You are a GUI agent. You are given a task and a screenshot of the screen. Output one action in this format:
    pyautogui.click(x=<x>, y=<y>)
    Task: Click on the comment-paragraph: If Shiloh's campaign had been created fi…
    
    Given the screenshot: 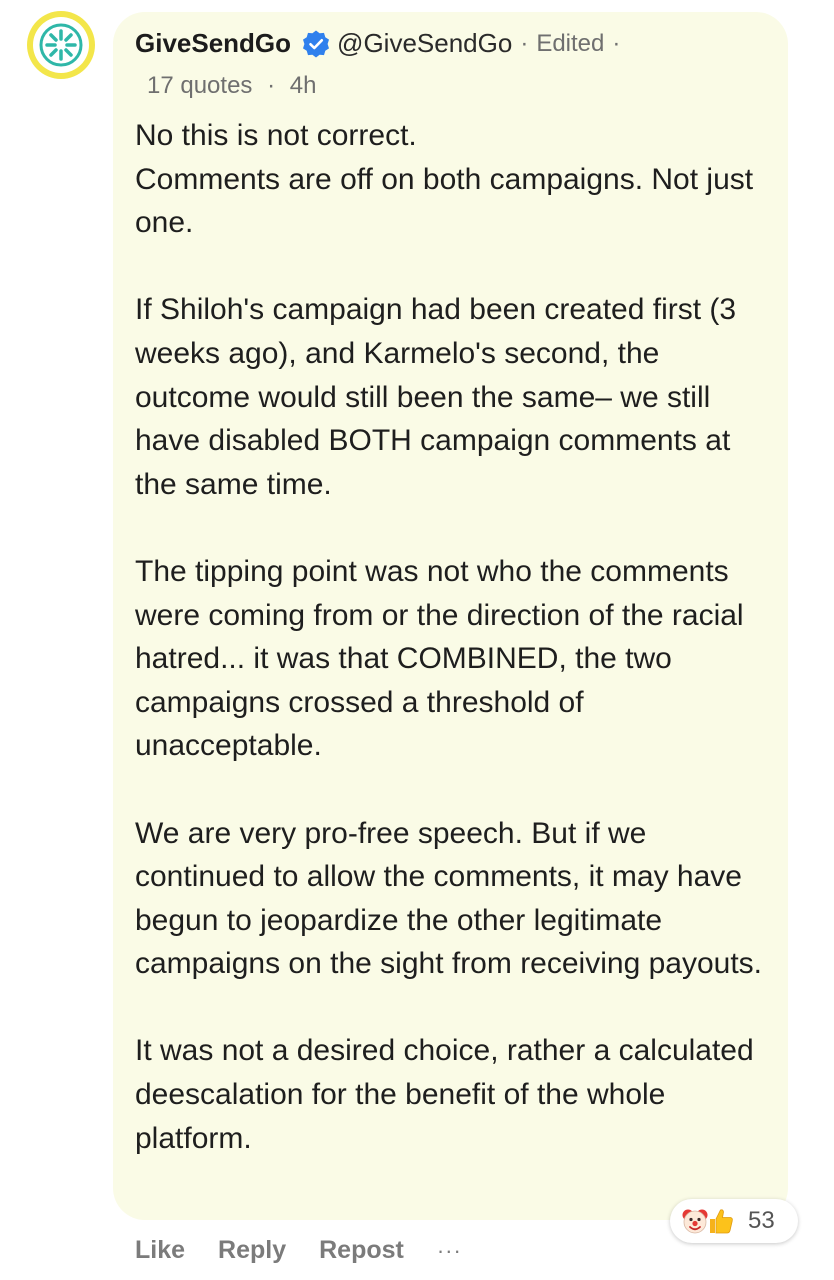 What is the action you would take?
    pyautogui.click(x=436, y=397)
    